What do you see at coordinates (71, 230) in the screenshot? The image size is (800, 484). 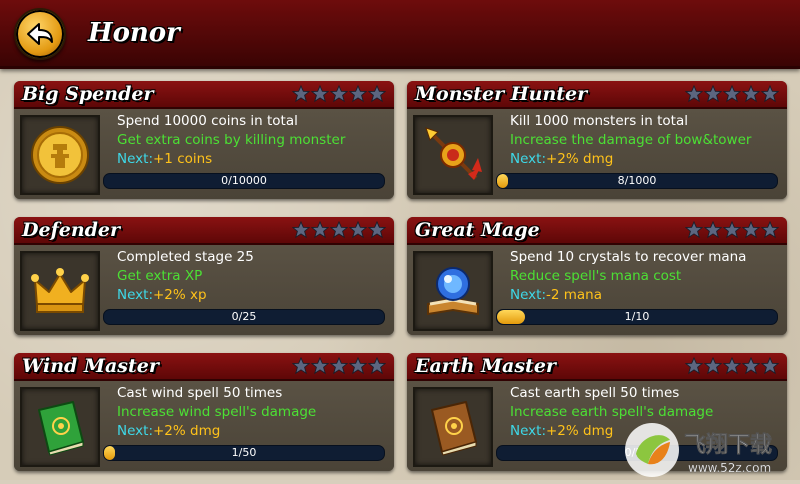 I see `achievement-title: Defender` at bounding box center [71, 230].